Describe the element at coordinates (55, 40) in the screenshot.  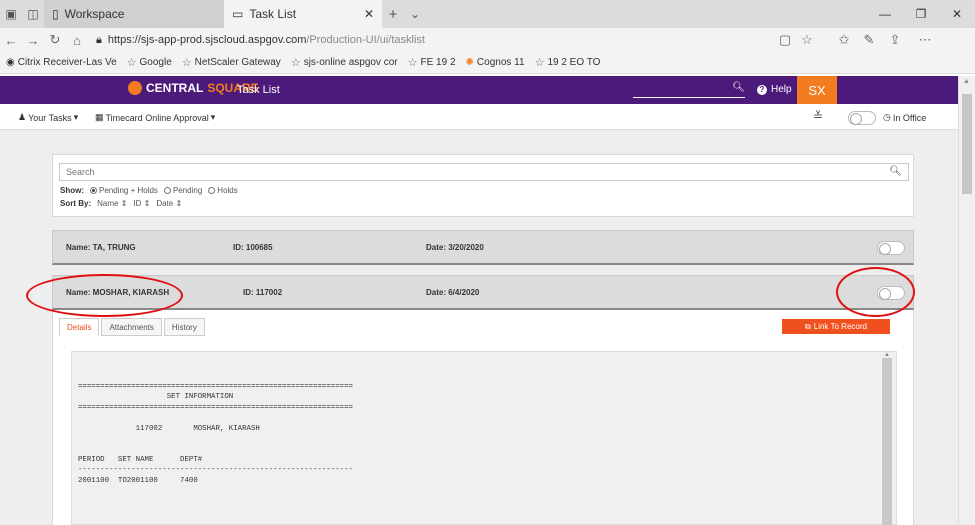
I see `refresh-icon: ↻` at that location.